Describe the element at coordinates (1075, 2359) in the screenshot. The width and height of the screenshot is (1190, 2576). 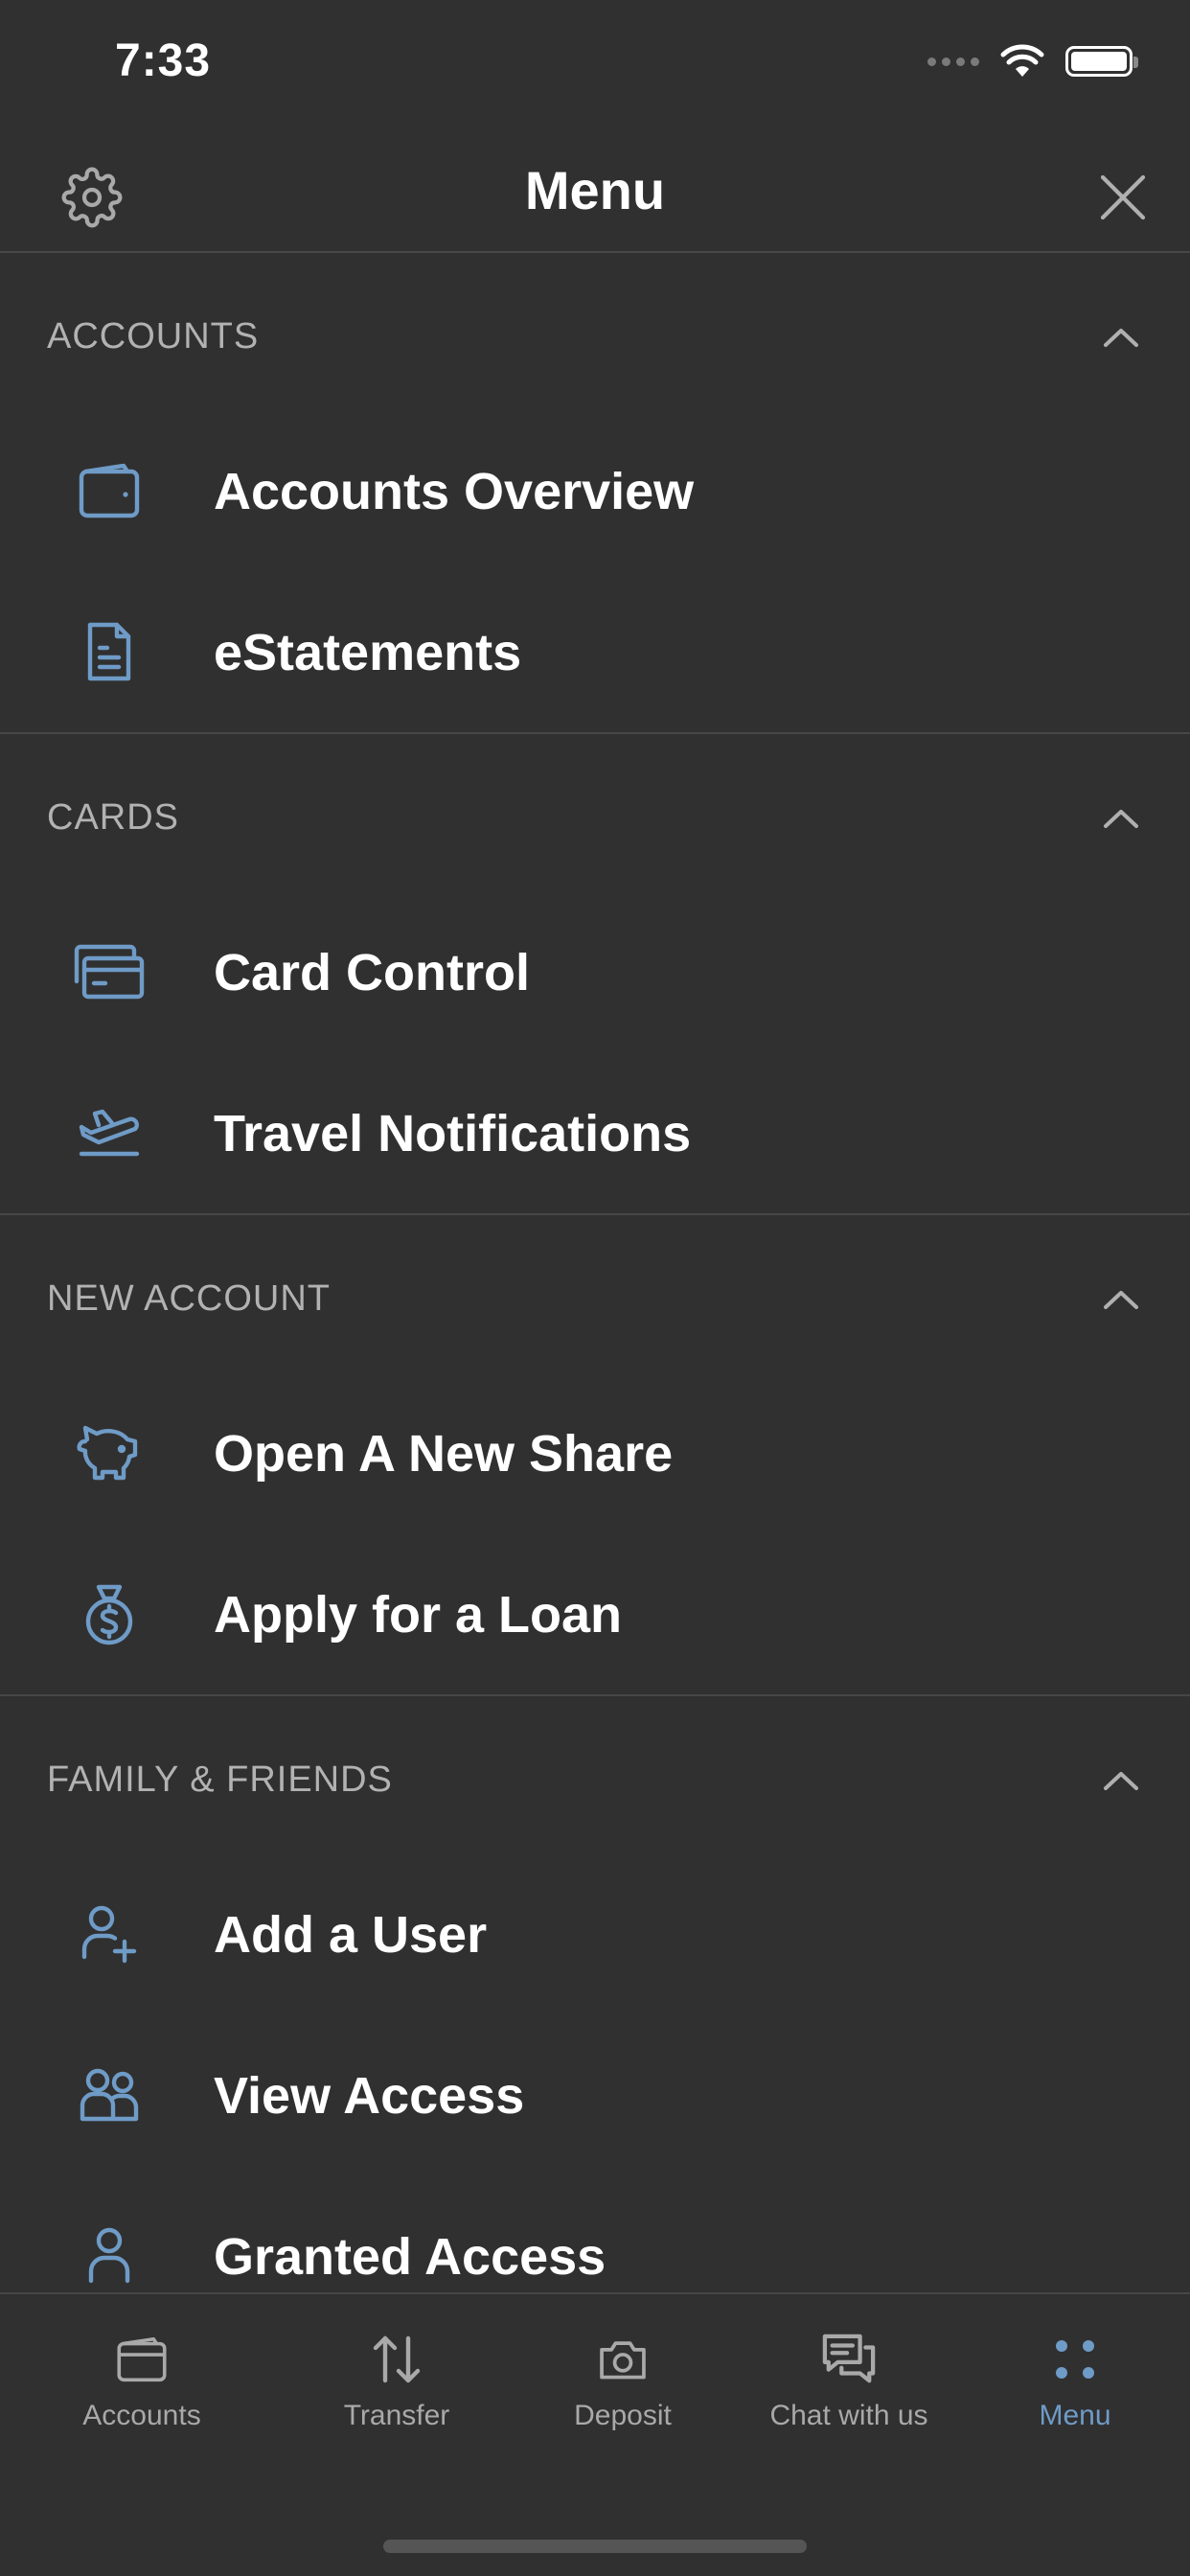
I see `menu-dots-icon` at that location.